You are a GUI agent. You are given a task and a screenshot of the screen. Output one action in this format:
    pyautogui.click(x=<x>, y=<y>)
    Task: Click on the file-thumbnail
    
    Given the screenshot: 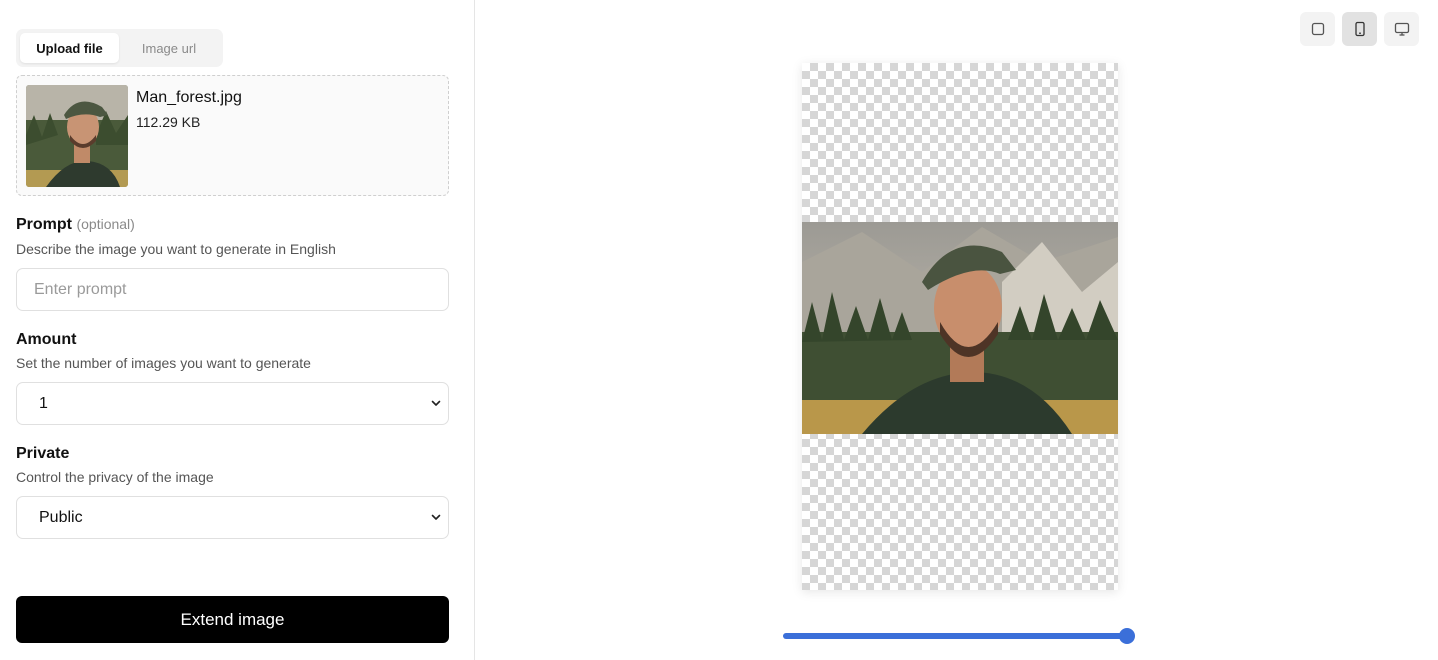 What is the action you would take?
    pyautogui.click(x=77, y=136)
    